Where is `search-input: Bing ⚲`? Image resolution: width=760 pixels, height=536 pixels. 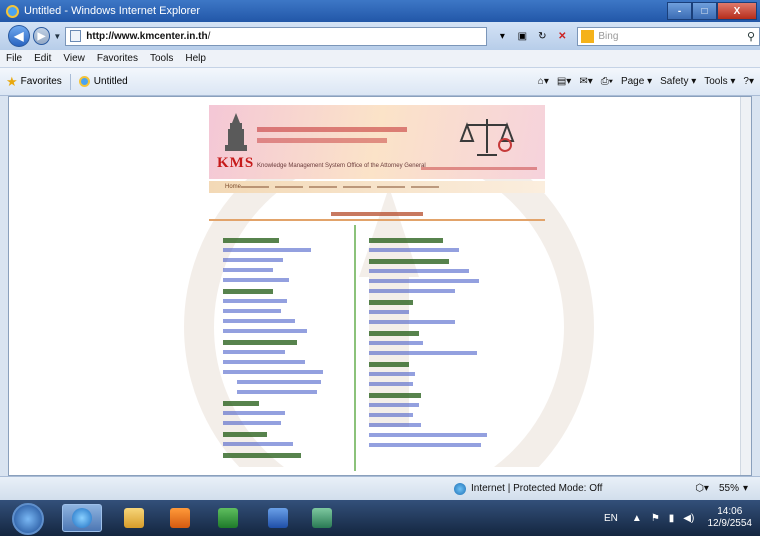 search-input: Bing ⚲ is located at coordinates (668, 36).